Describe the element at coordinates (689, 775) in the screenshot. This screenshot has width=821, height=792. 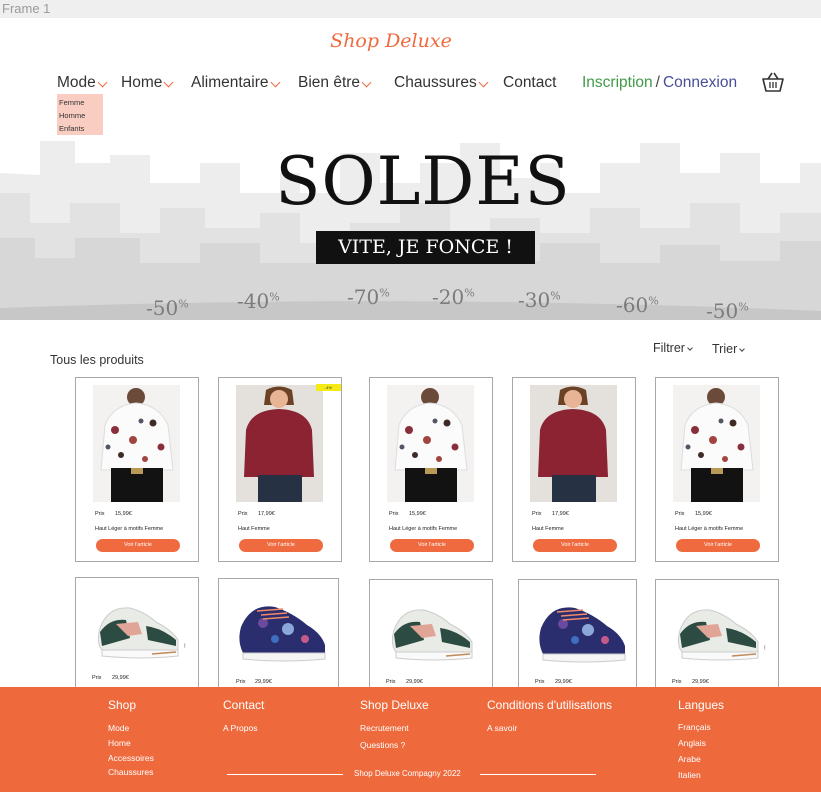
I see `language-option: Italien` at that location.